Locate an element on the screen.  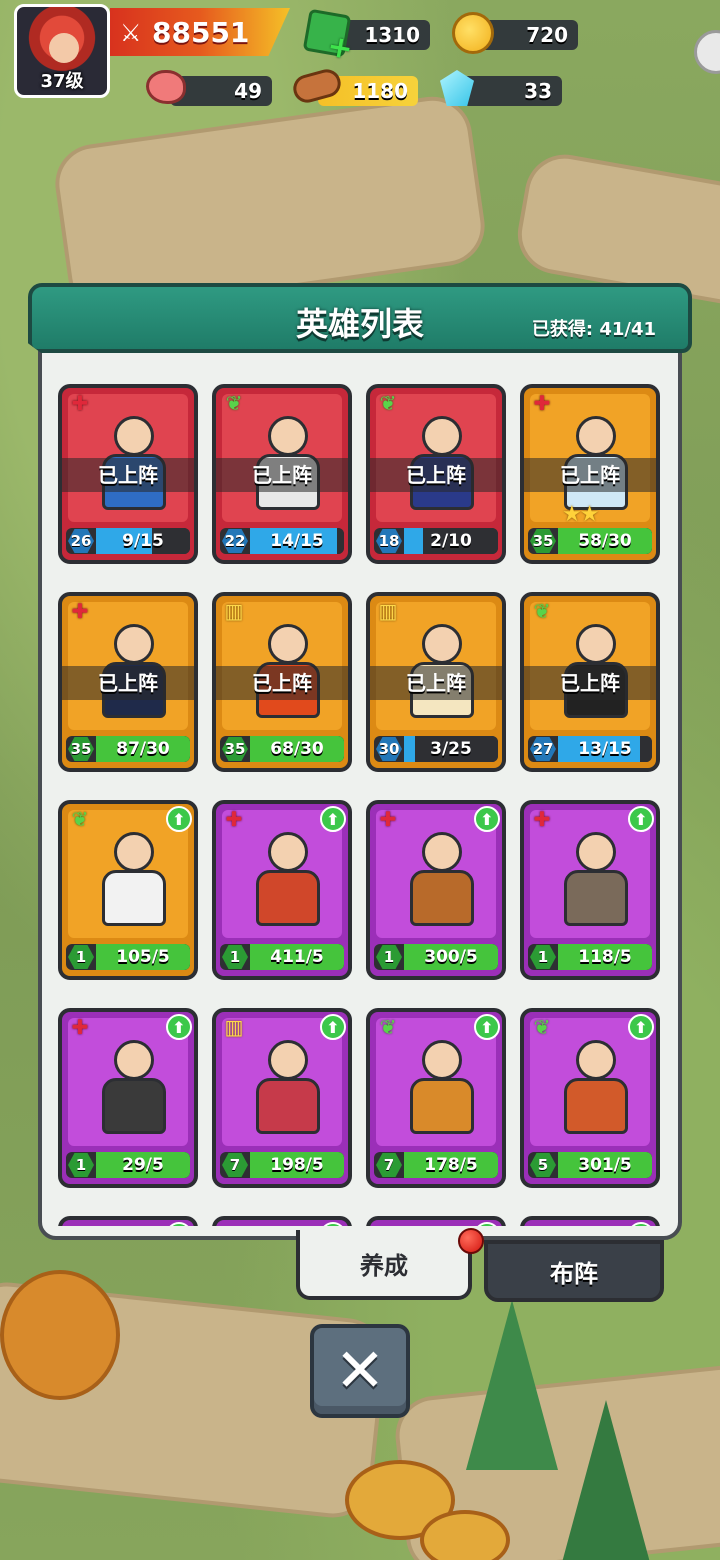
hero-card: ✚ ⬆ 300/5 1 is located at coordinates (436, 890).